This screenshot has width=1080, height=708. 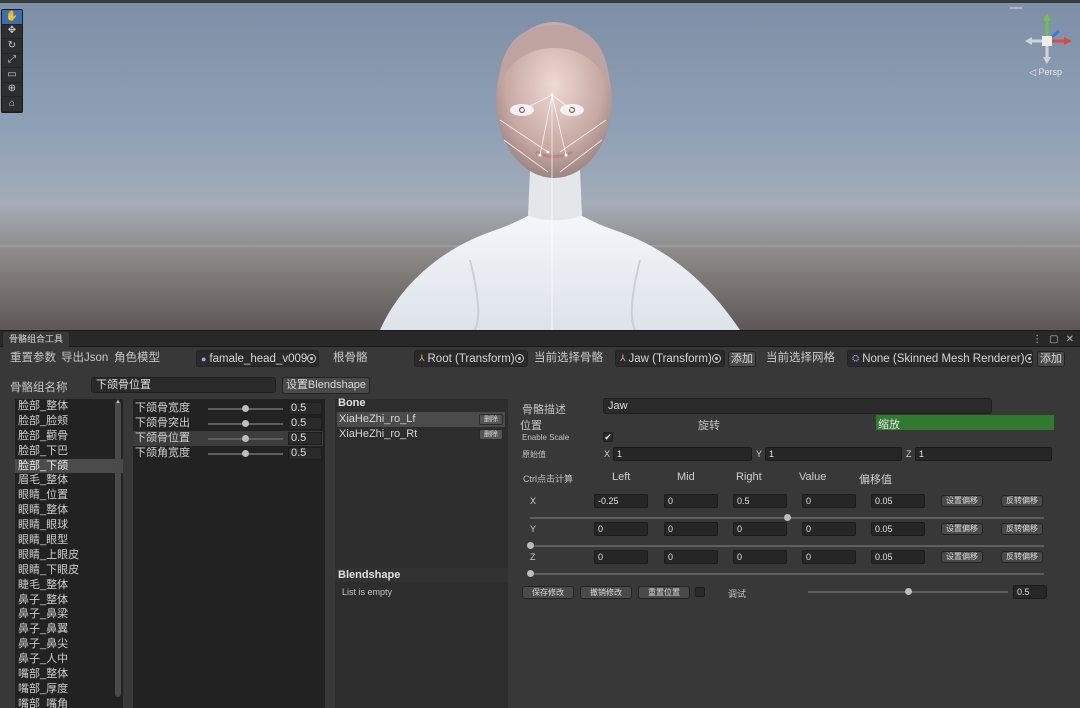 I want to click on move-icon: ✥, so click(x=12, y=32).